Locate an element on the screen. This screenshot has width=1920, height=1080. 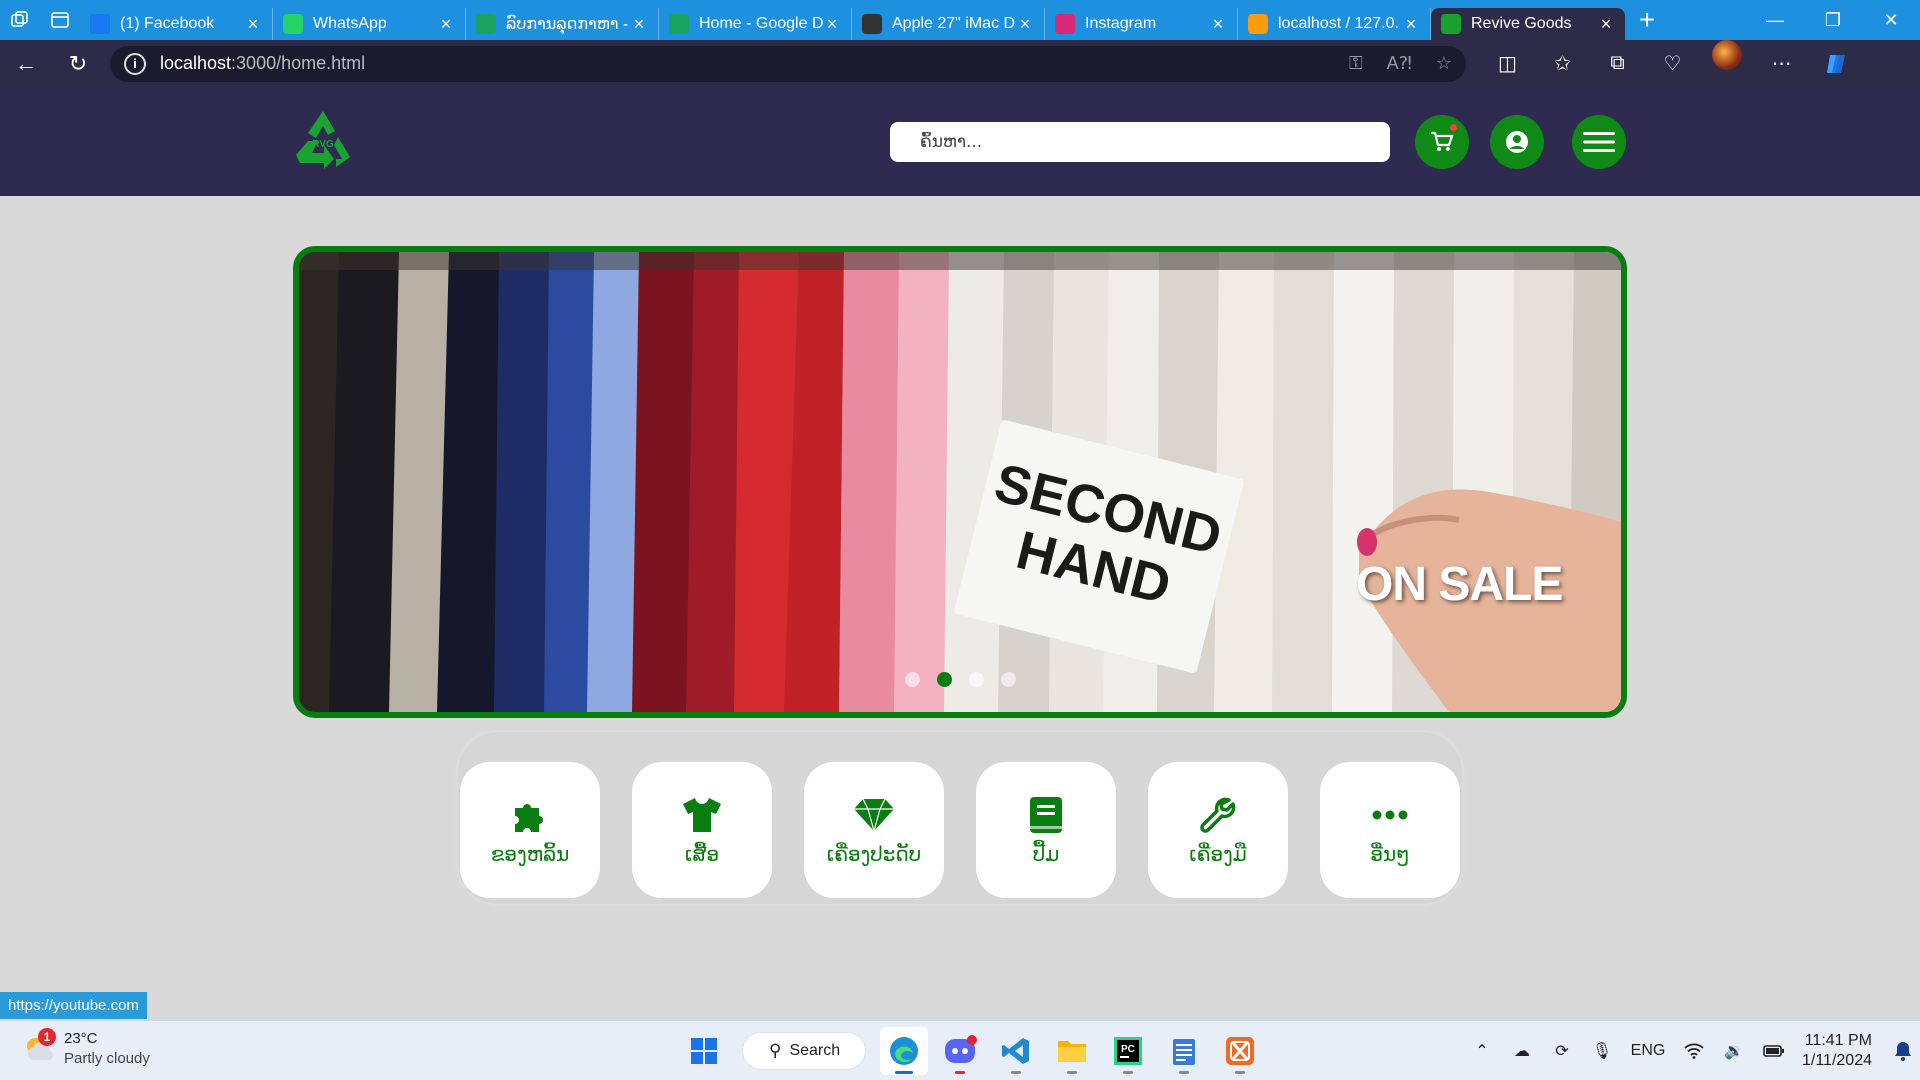
browser-tab: ລົບການລຸດກາຫາ - G× is located at coordinates (562, 24).